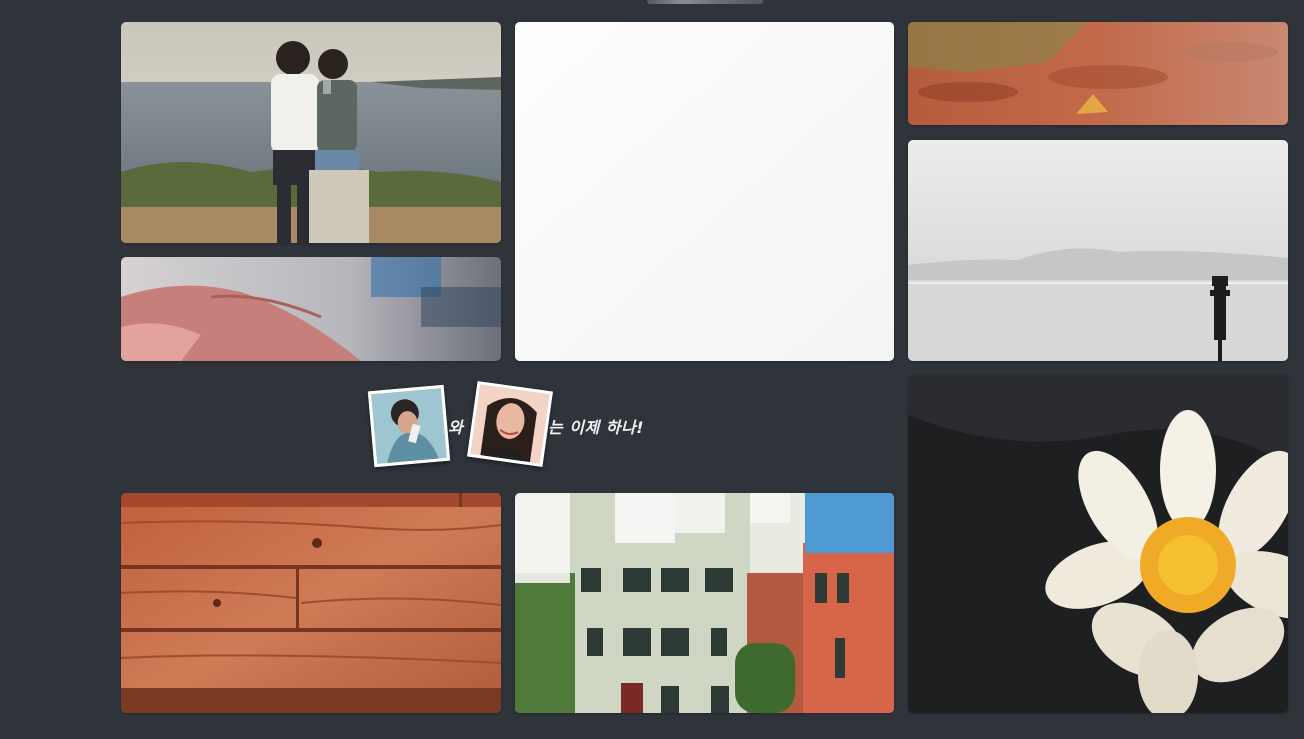 This screenshot has height=739, width=1304. Describe the element at coordinates (510, 424) in the screenshot. I see `avatar-woman` at that location.